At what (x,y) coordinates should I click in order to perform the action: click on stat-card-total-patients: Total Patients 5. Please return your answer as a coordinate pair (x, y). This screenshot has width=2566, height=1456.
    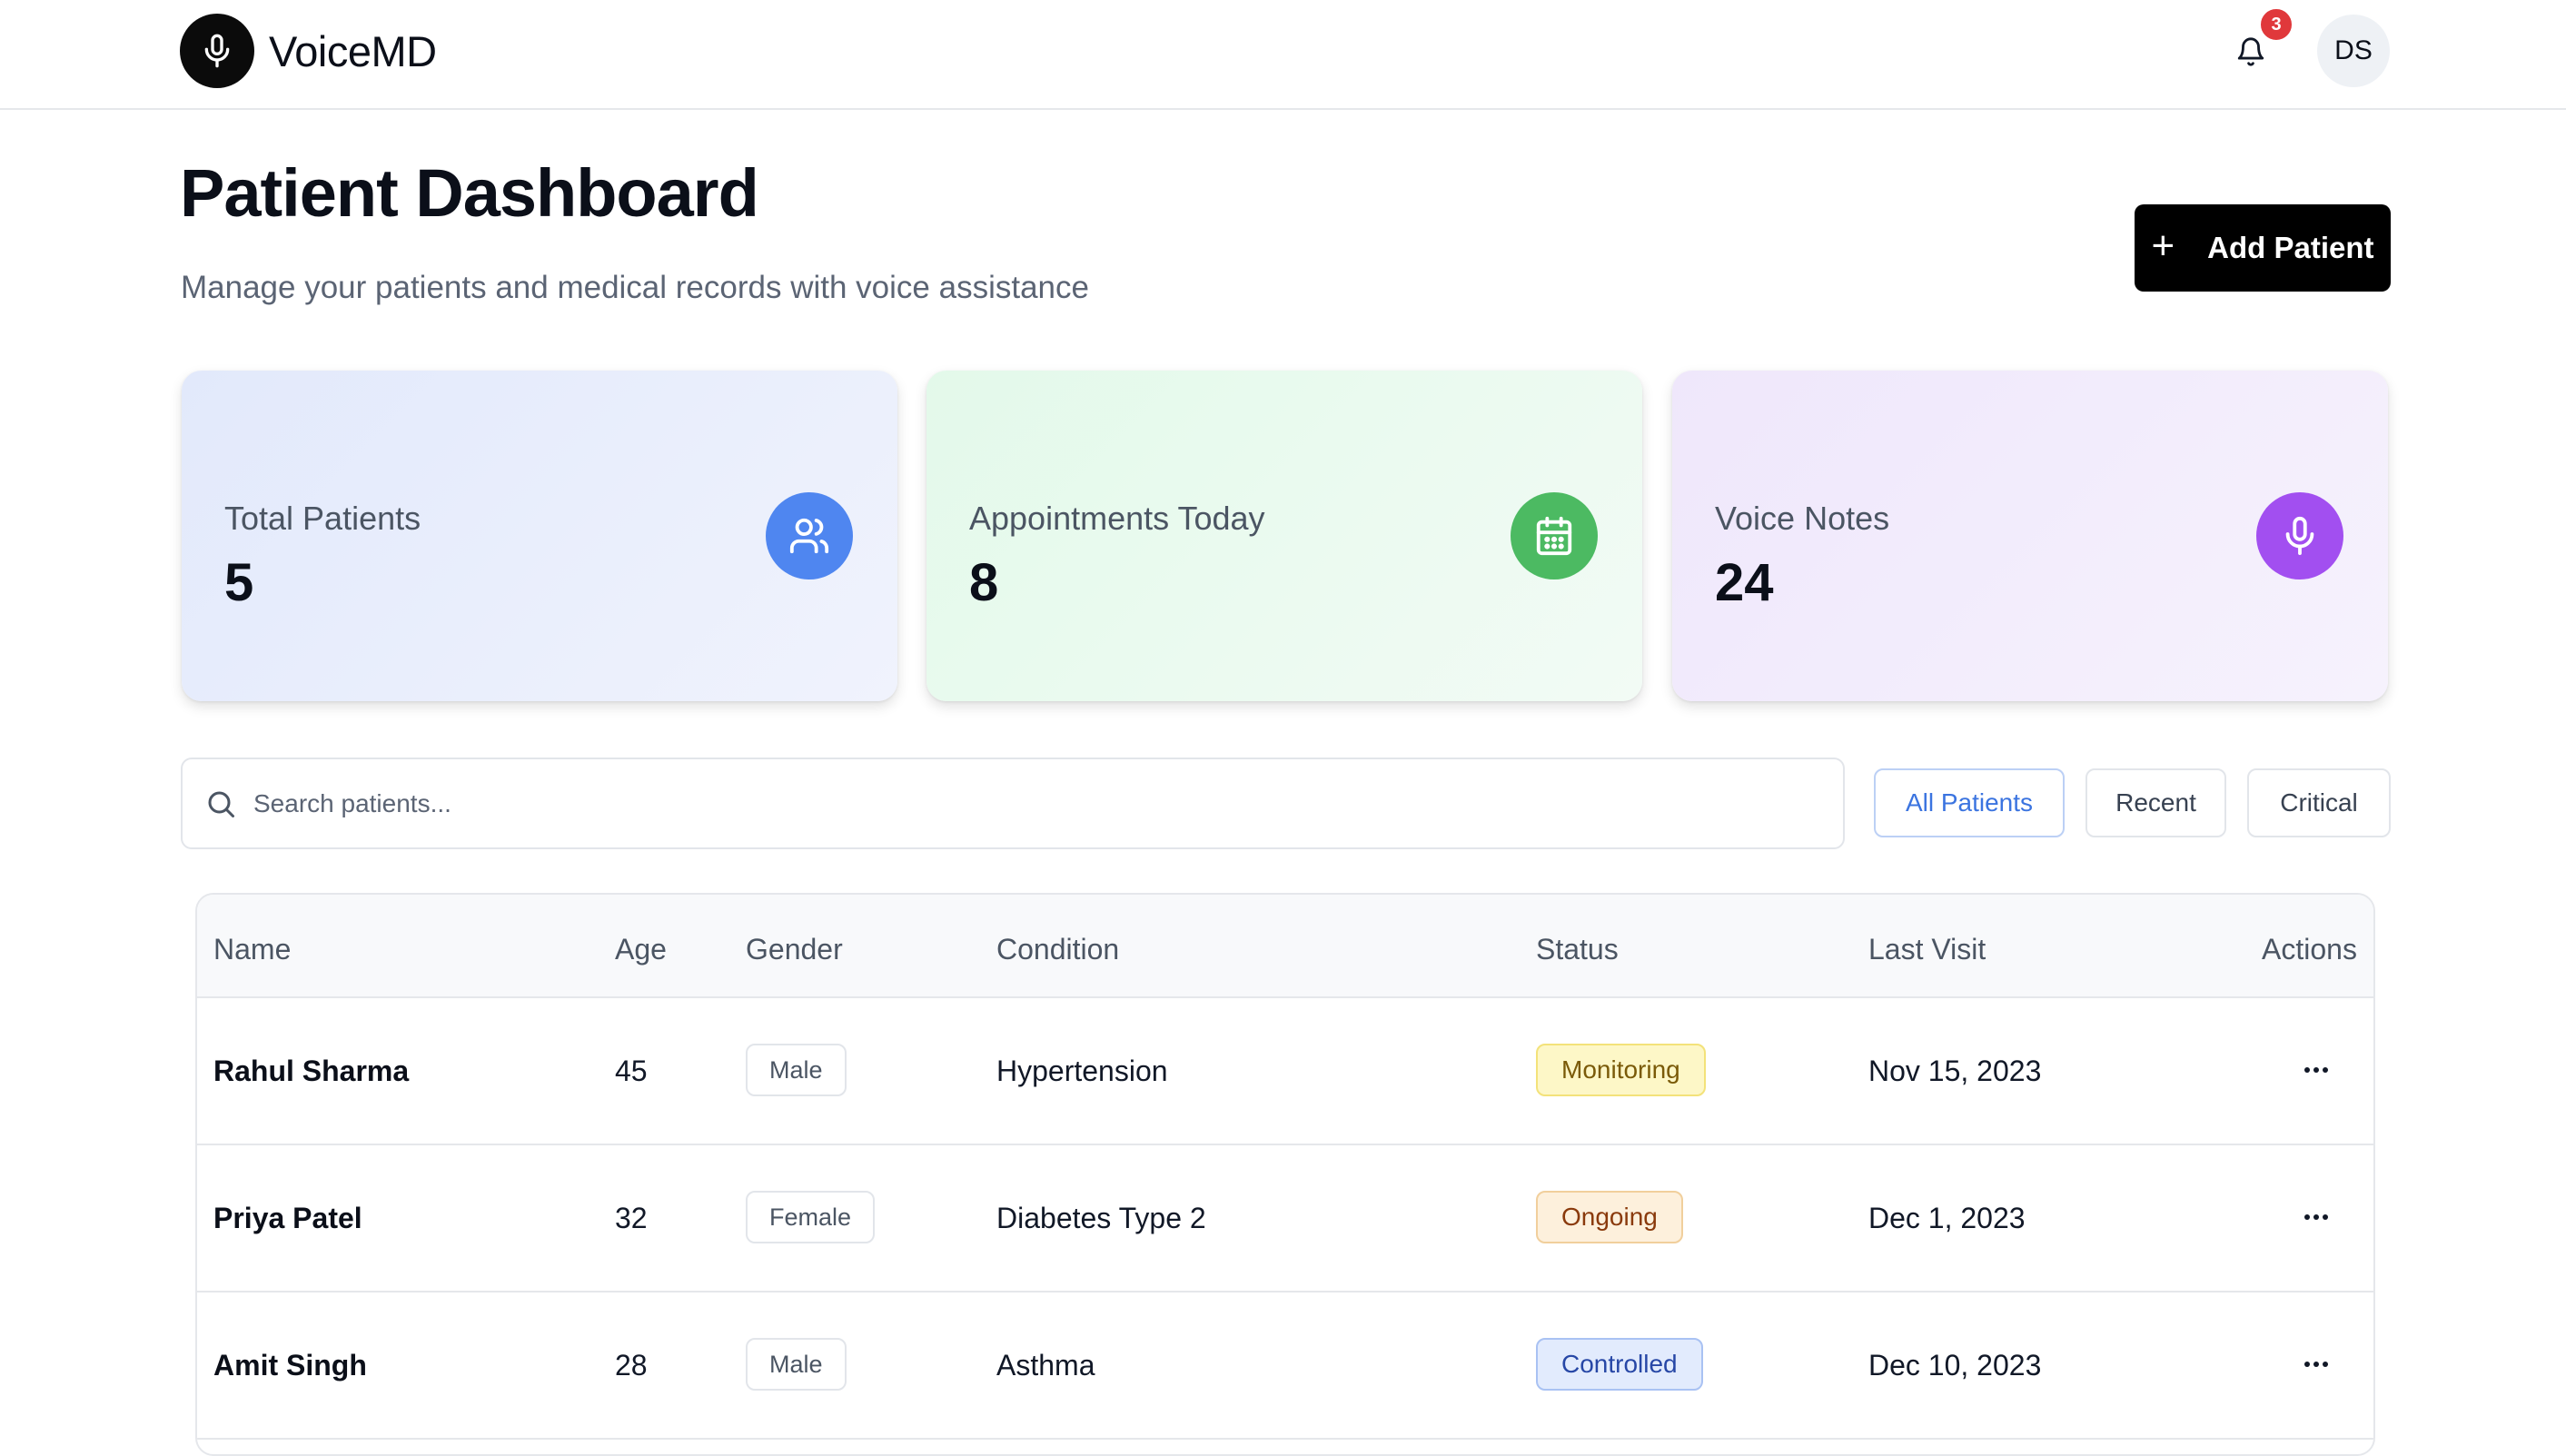
    Looking at the image, I should click on (539, 536).